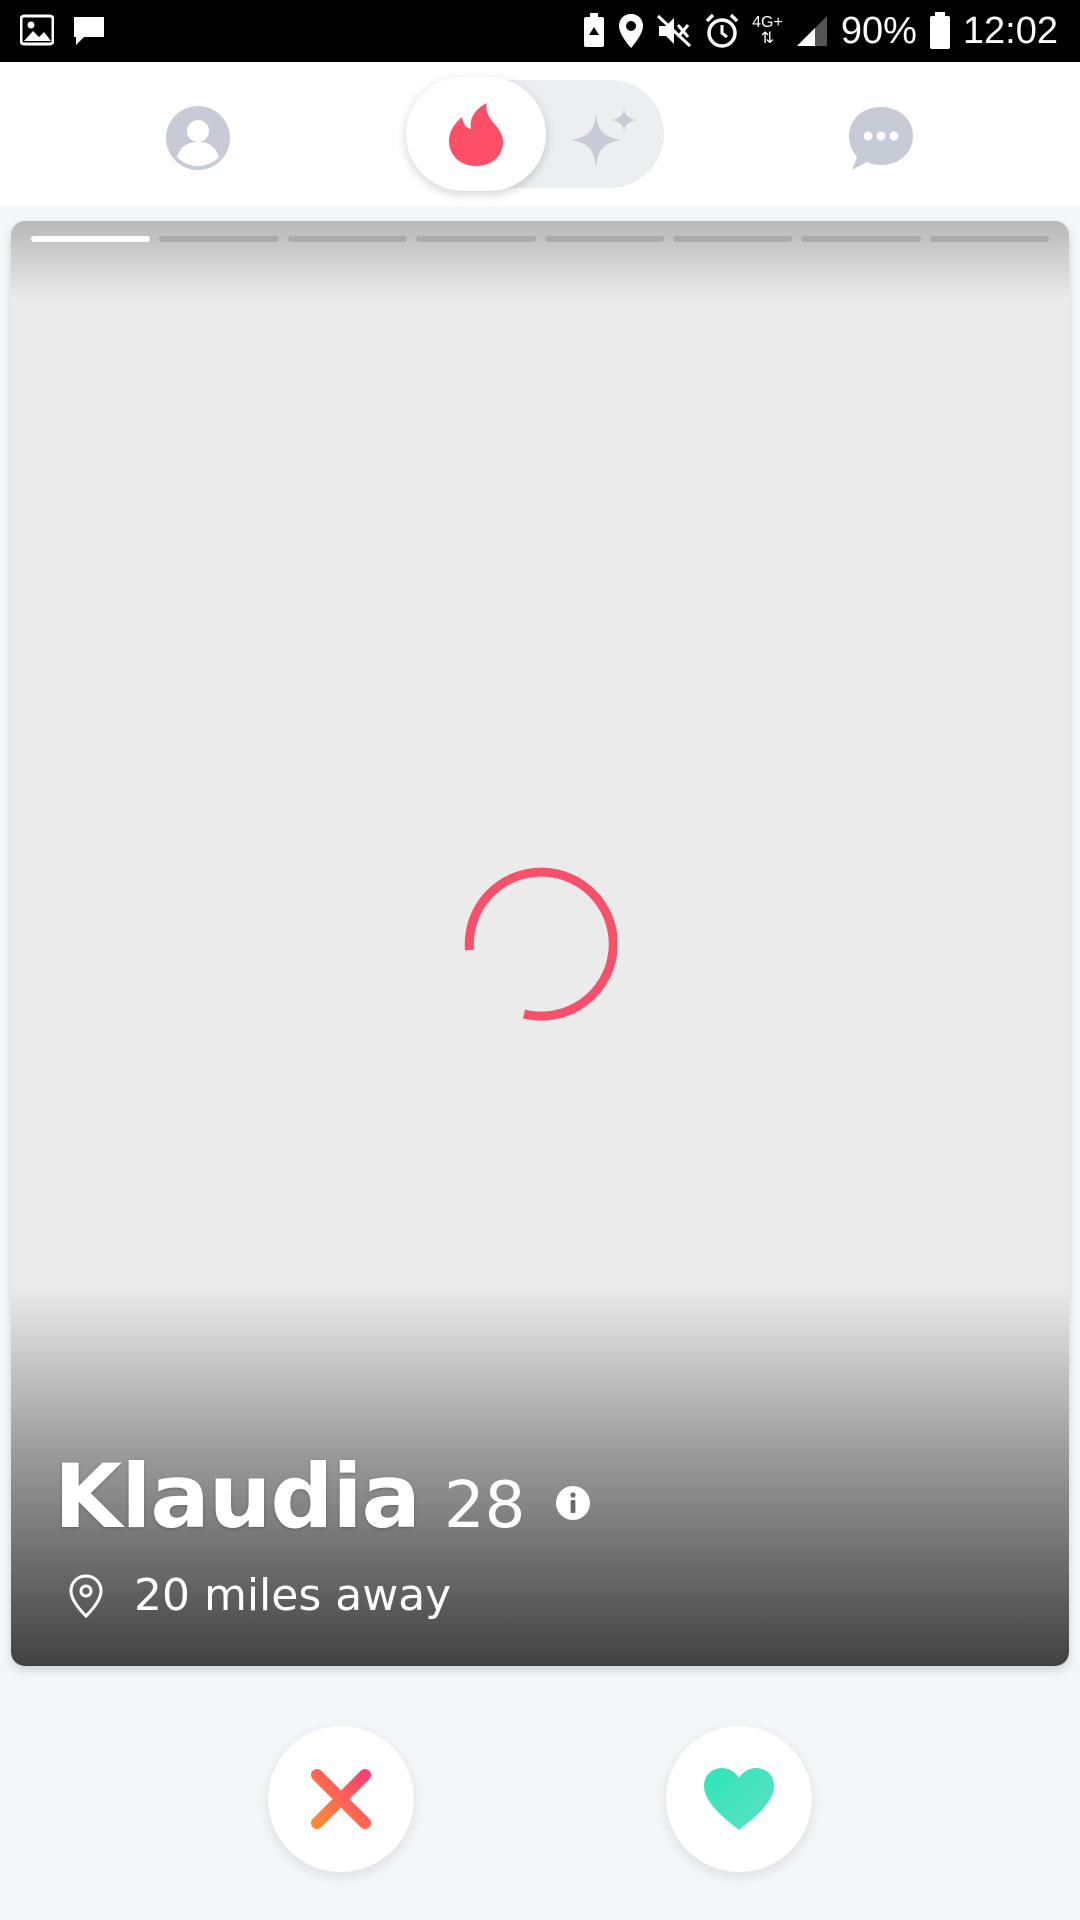 The width and height of the screenshot is (1080, 1920). I want to click on battery-saver-icon, so click(594, 30).